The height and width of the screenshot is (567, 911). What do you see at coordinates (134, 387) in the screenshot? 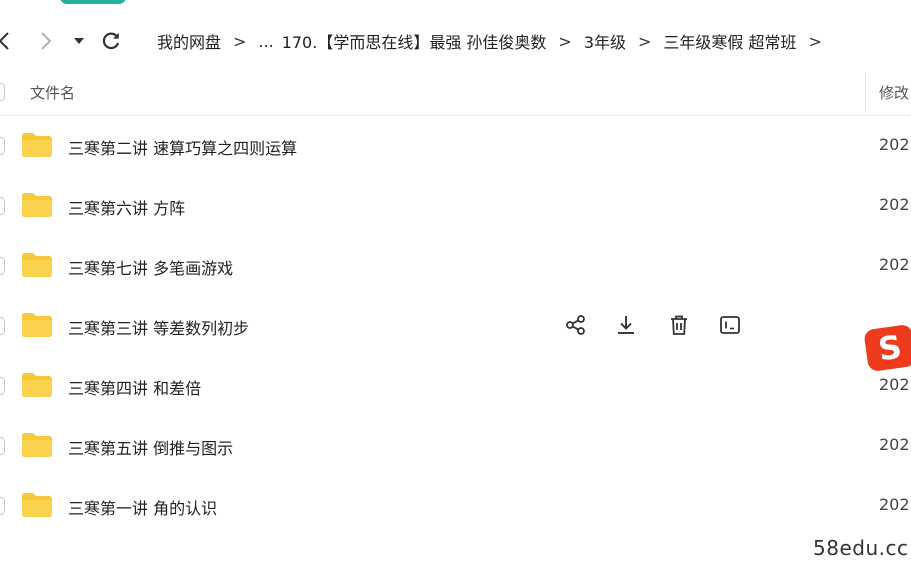
I see `file-name: 三寒第四讲 和差倍` at bounding box center [134, 387].